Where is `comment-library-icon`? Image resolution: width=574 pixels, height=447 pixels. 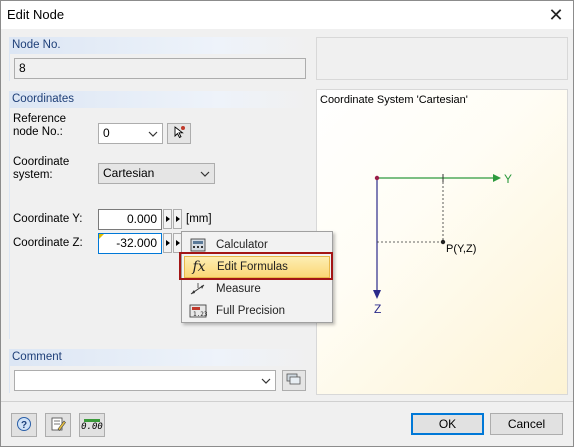
comment-library-icon is located at coordinates (294, 380).